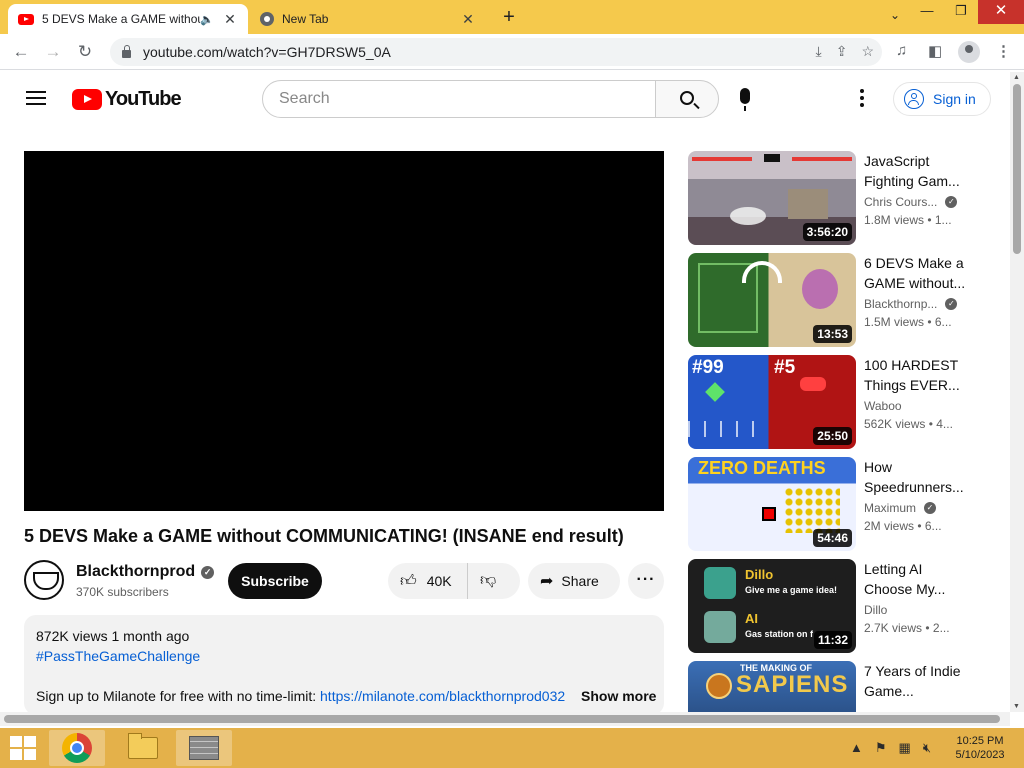 The height and width of the screenshot is (768, 1024). What do you see at coordinates (969, 52) in the screenshot?
I see `profile-avatar-icon` at bounding box center [969, 52].